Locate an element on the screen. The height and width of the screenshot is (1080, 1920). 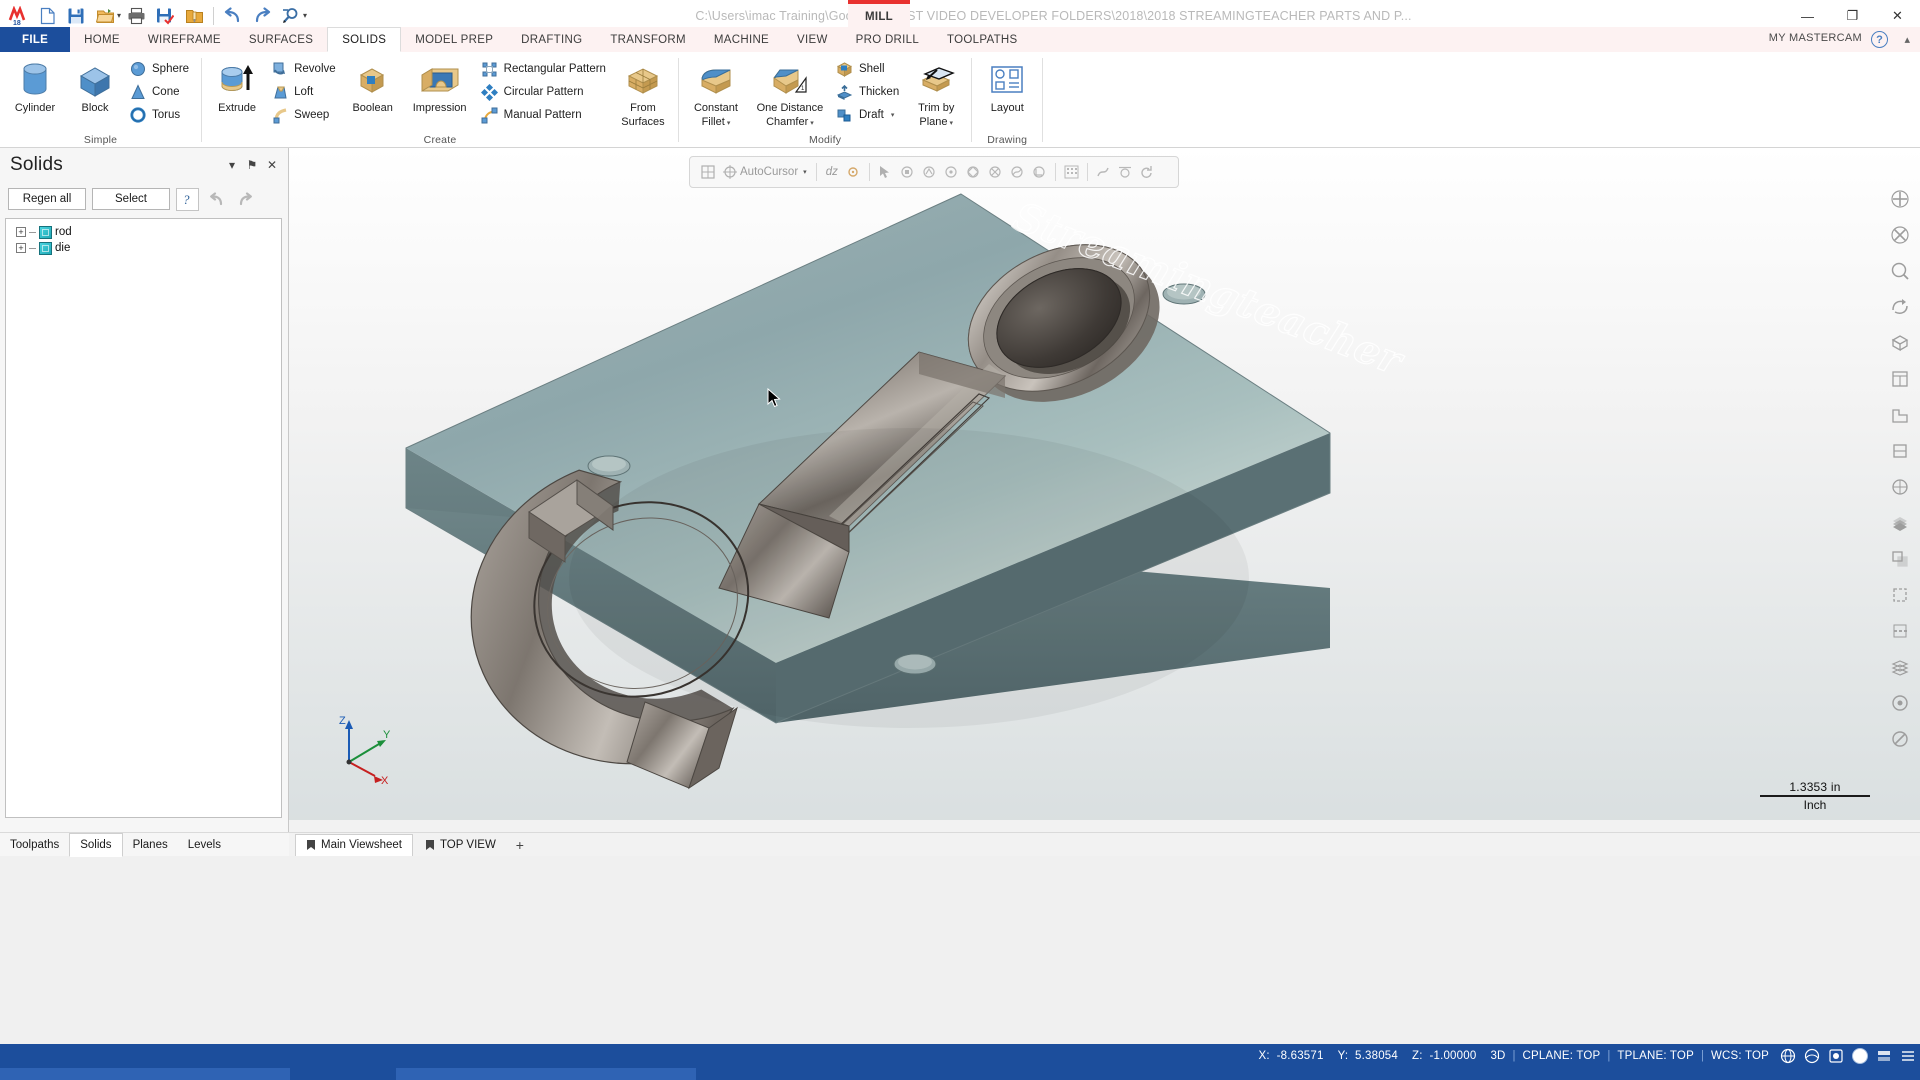
circular-pattern-button: Circular Pattern is located at coordinates (545, 92).